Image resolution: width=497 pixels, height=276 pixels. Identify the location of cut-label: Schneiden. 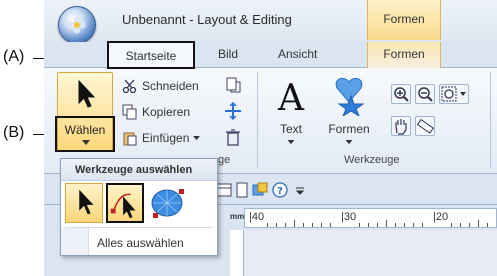
(170, 86).